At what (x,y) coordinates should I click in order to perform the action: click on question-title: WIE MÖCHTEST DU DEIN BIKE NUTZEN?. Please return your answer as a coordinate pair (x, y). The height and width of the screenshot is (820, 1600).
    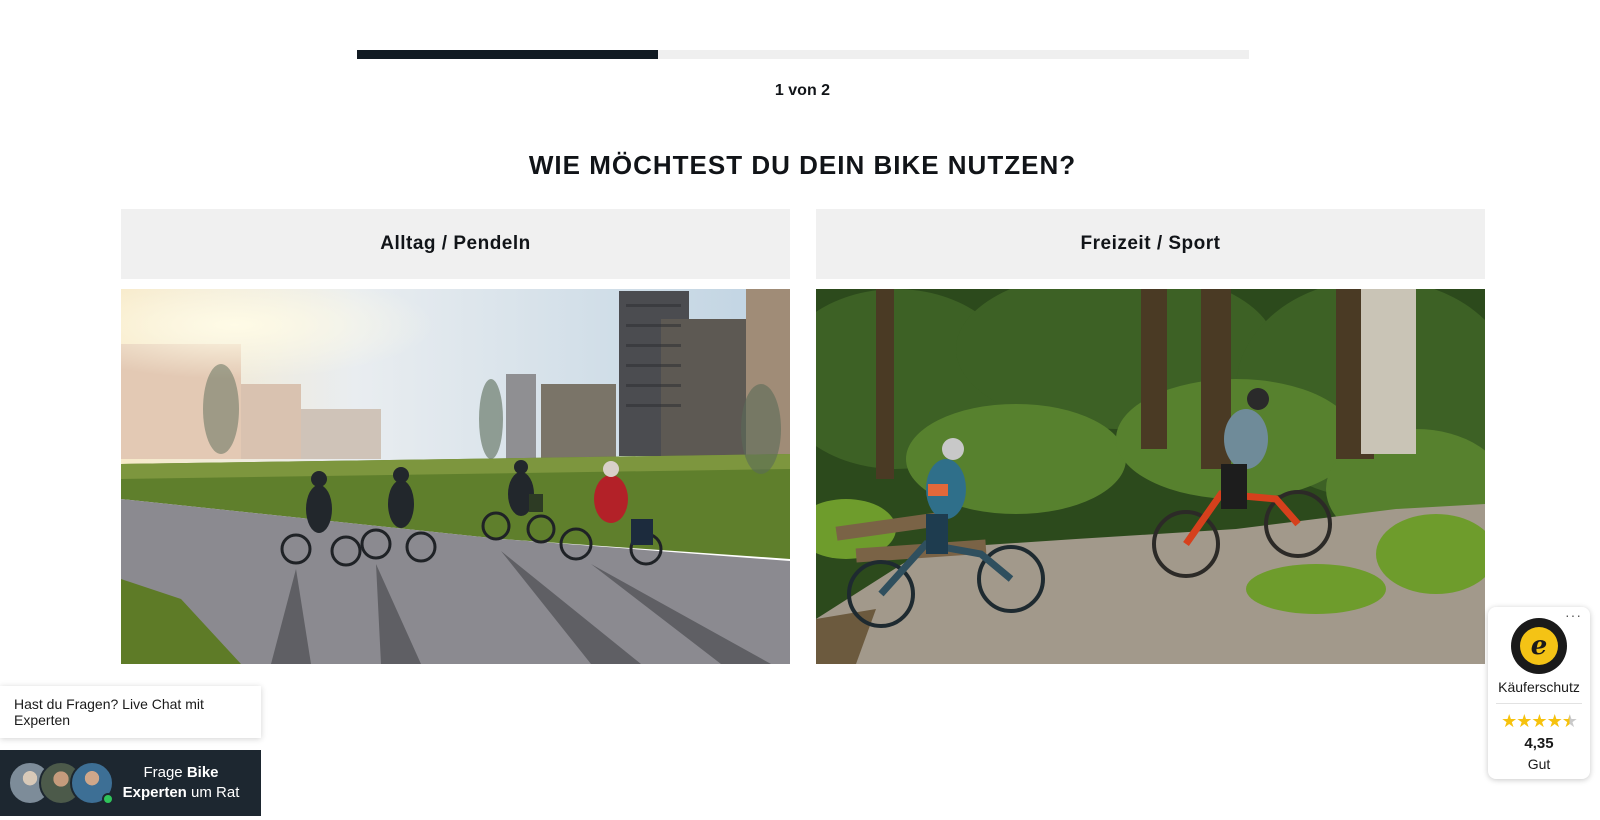
    Looking at the image, I should click on (802, 165).